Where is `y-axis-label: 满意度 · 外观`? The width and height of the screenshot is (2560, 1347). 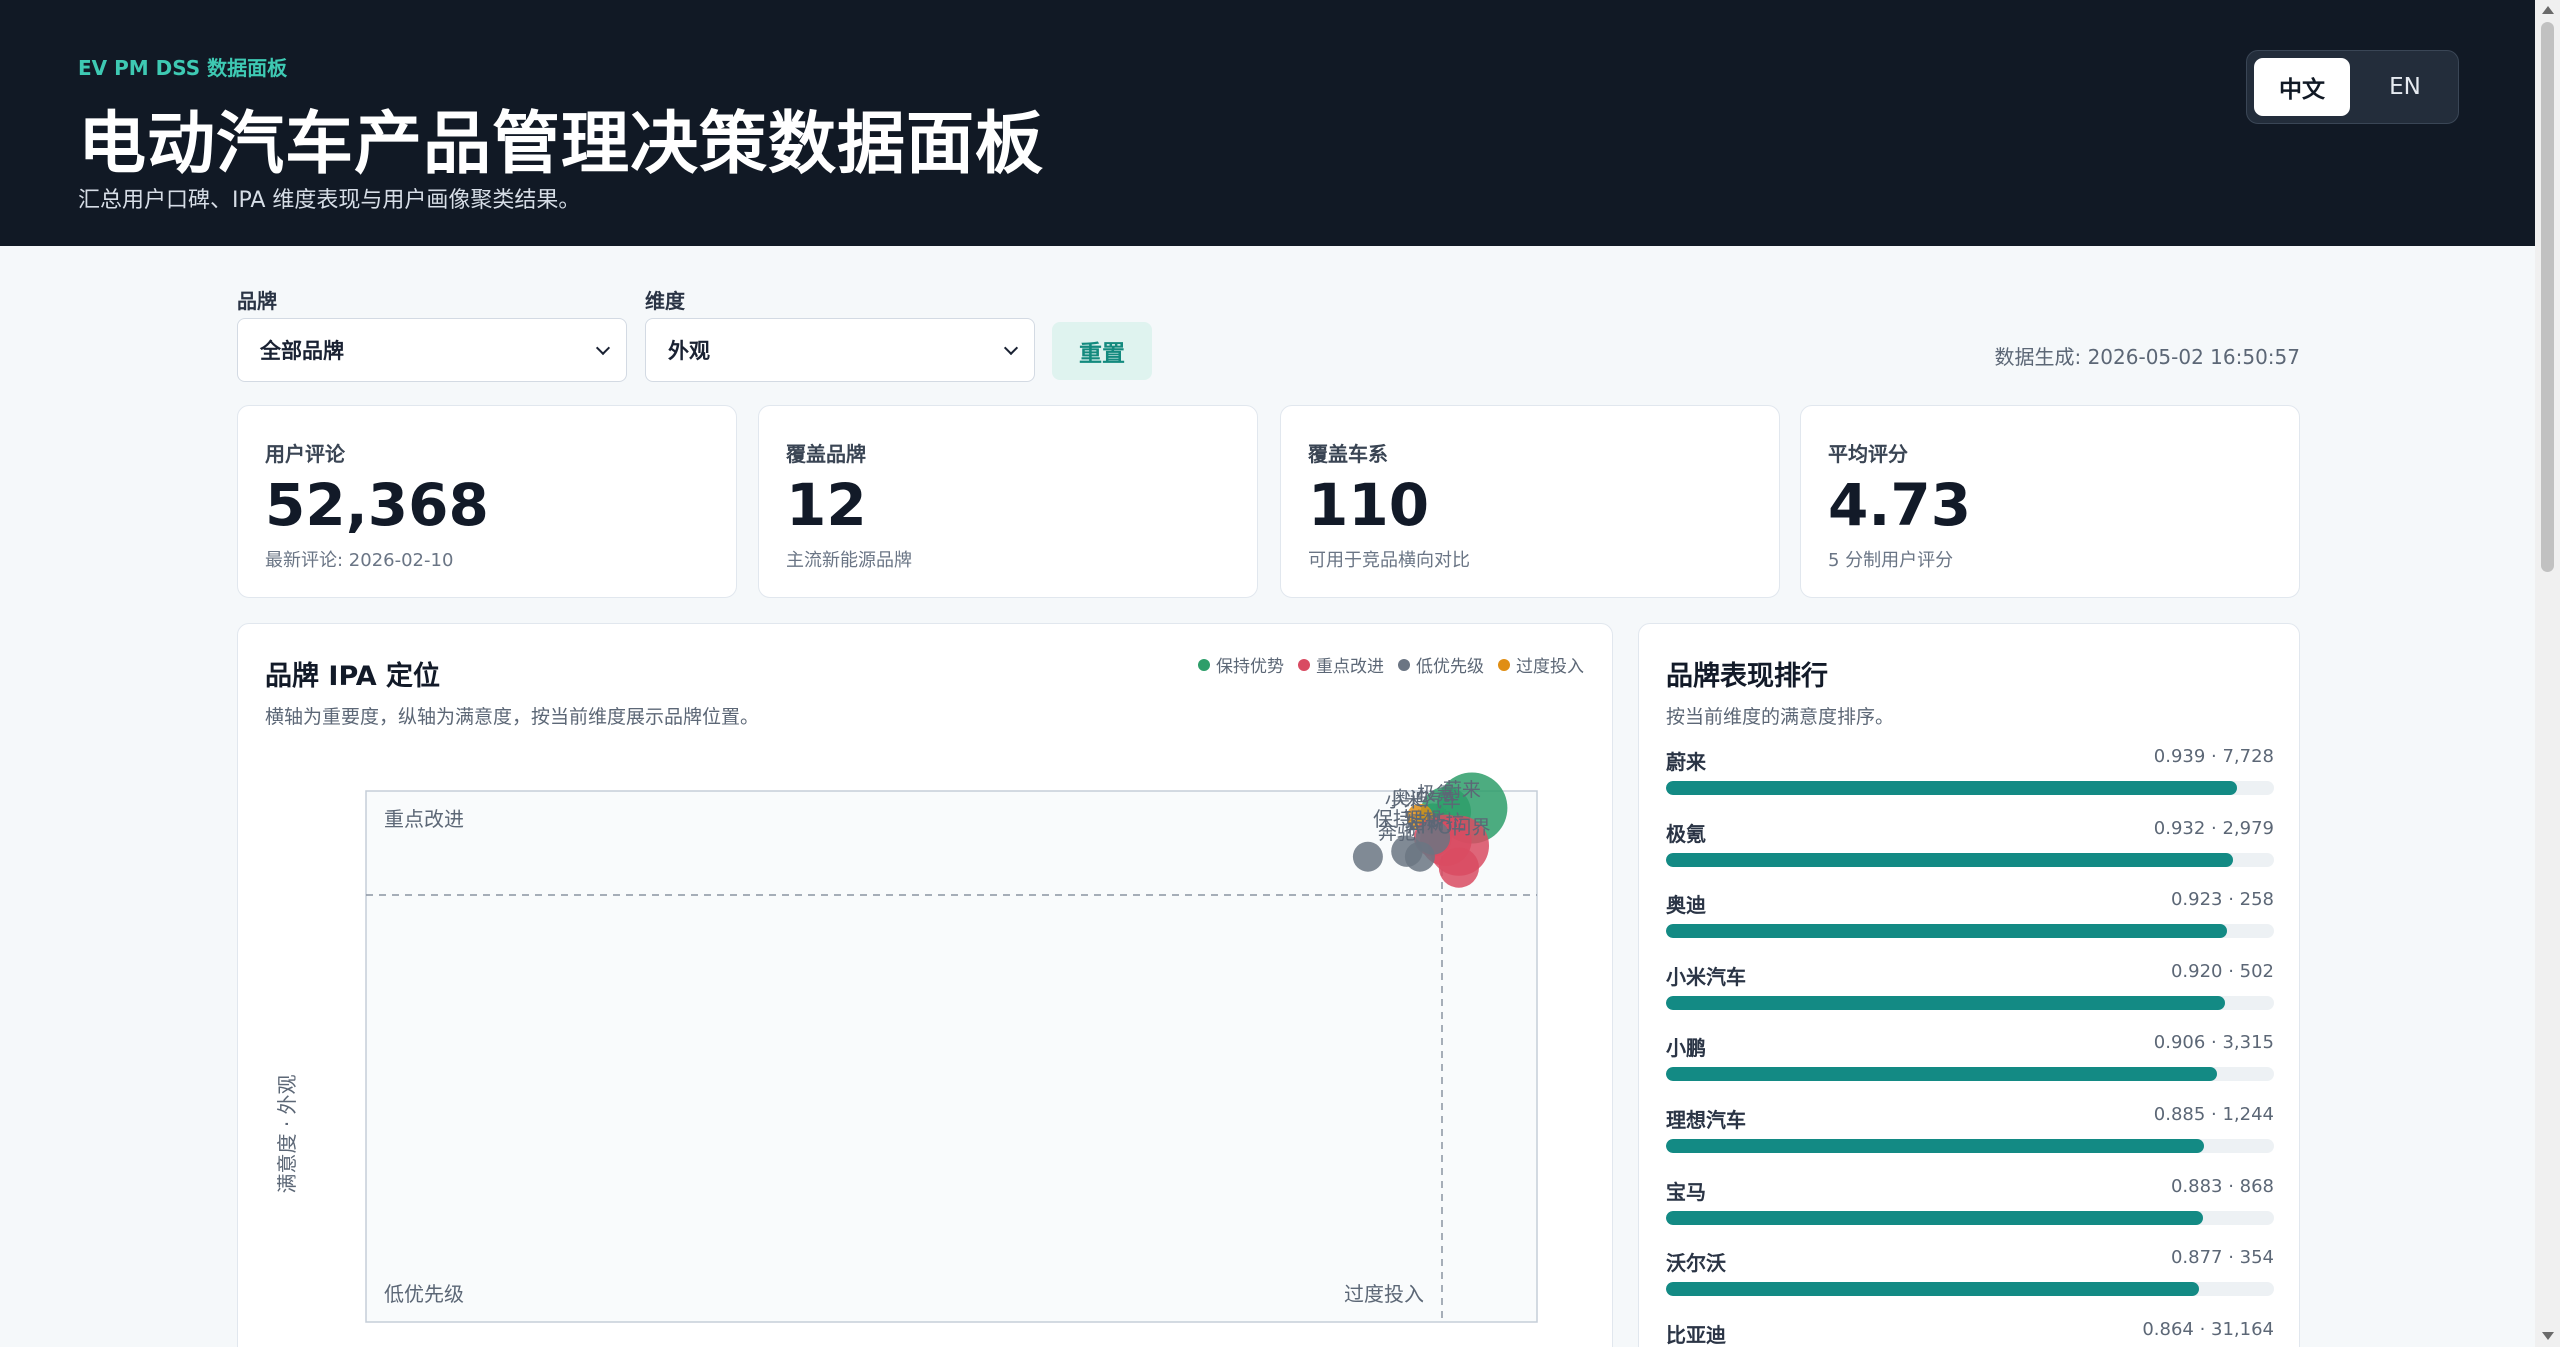
y-axis-label: 满意度 · 外观 is located at coordinates (287, 1133).